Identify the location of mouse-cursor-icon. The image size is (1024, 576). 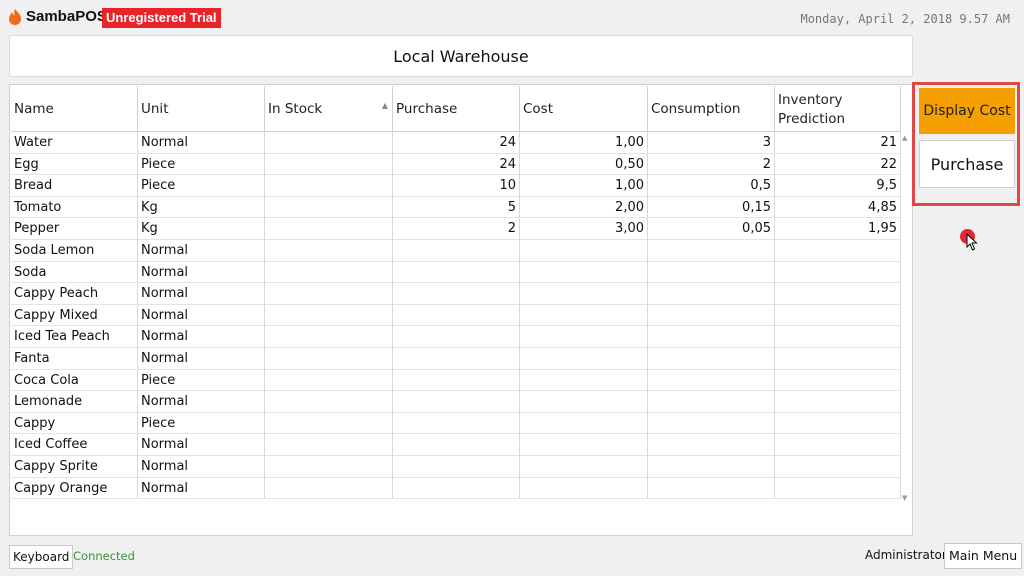
(972, 243).